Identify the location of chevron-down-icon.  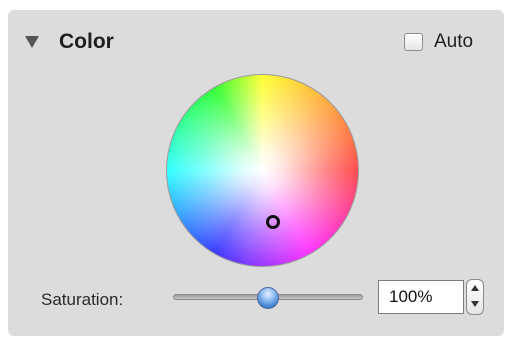
(475, 305).